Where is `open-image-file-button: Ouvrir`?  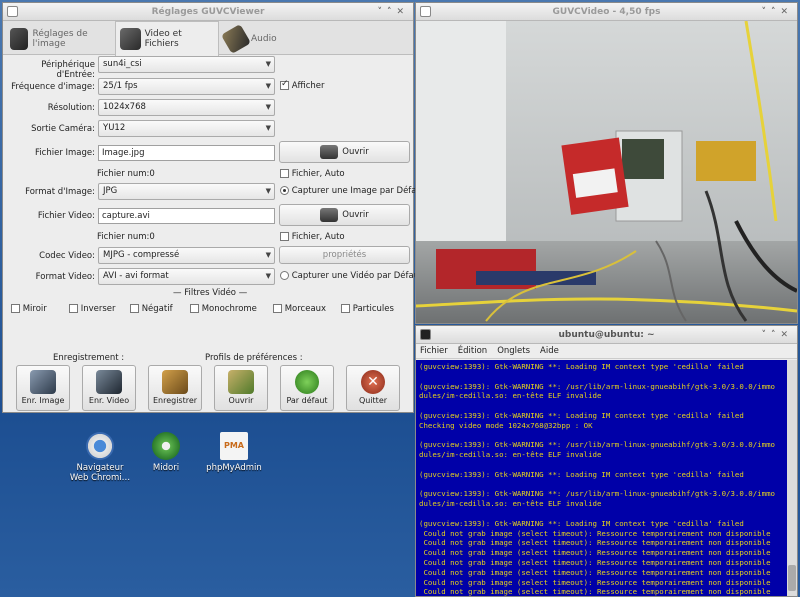 open-image-file-button: Ouvrir is located at coordinates (344, 152).